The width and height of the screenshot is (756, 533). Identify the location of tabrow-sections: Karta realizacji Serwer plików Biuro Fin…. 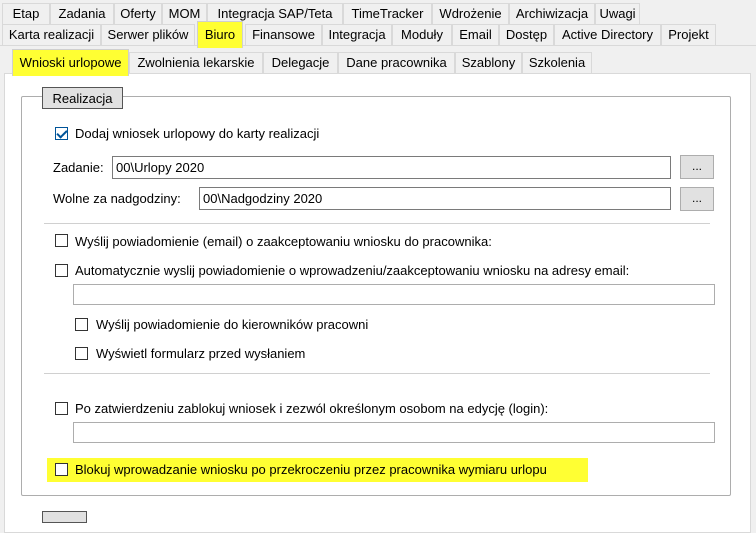
(378, 34).